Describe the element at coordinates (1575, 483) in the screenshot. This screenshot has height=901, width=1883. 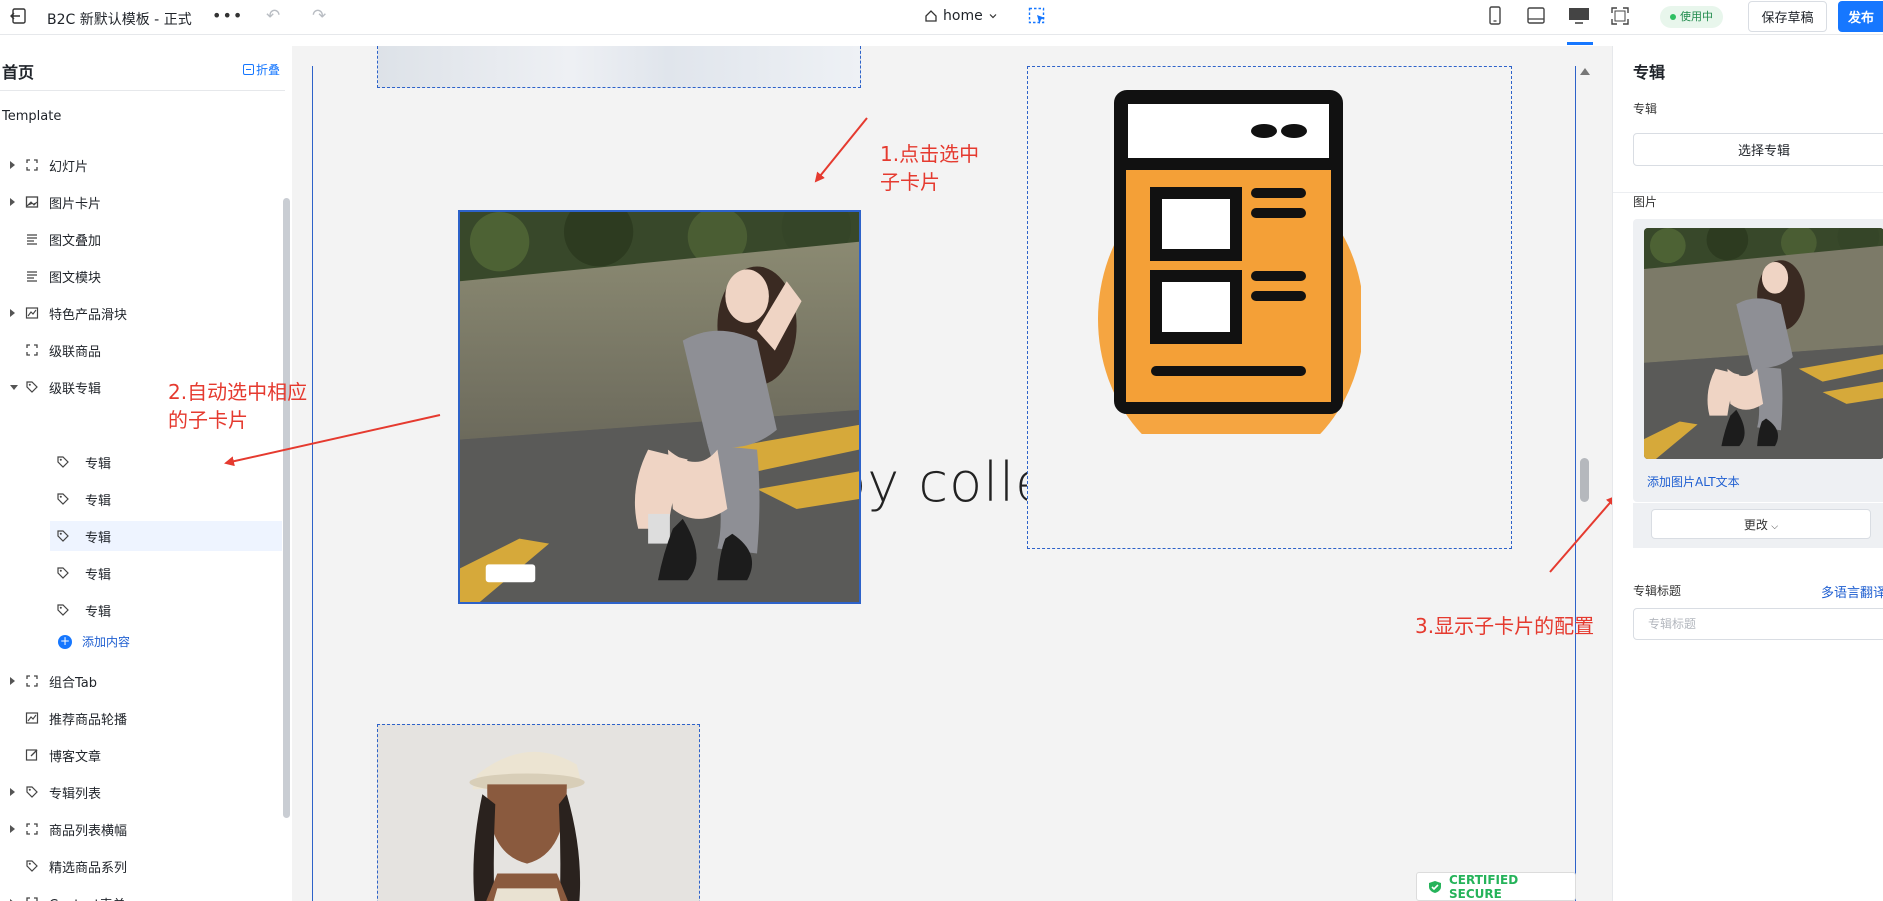
I see `section-border` at that location.